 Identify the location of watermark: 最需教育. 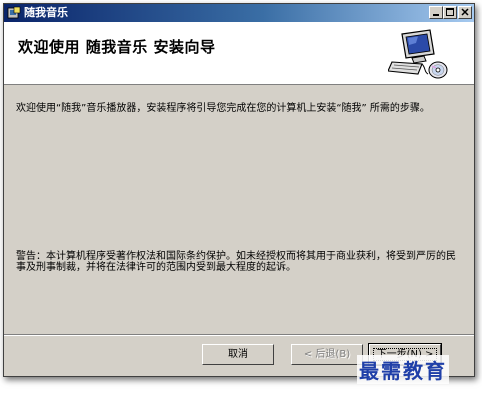
(403, 369).